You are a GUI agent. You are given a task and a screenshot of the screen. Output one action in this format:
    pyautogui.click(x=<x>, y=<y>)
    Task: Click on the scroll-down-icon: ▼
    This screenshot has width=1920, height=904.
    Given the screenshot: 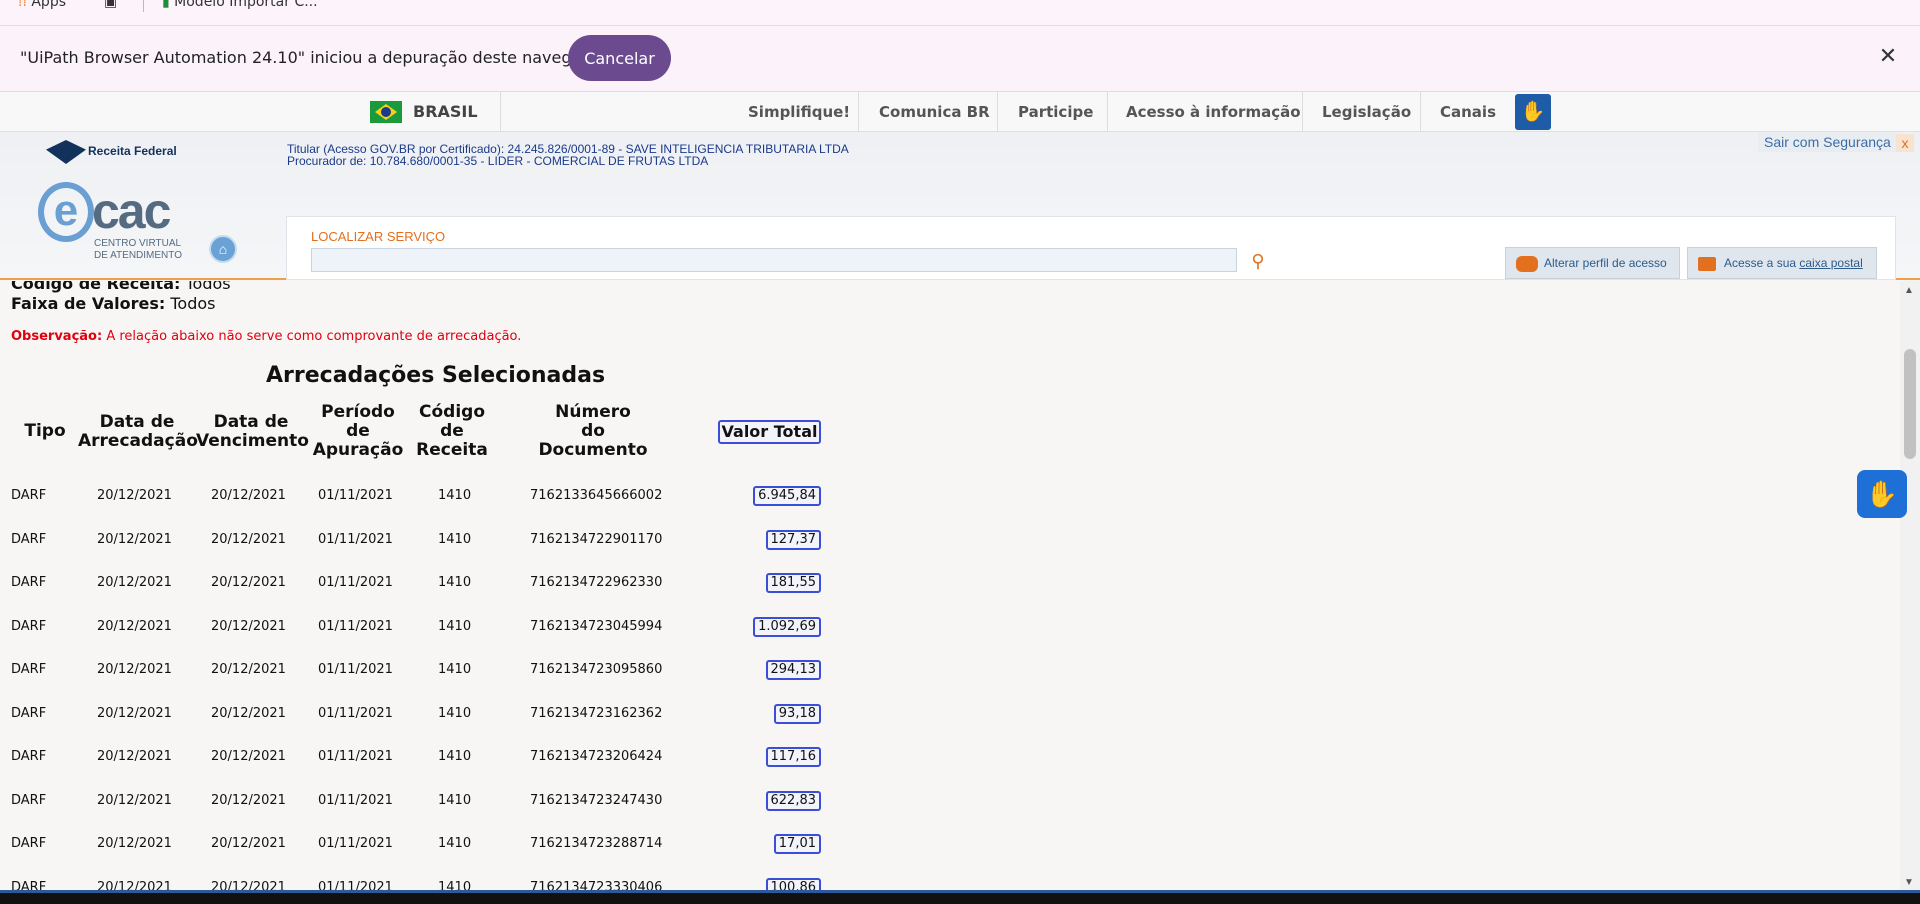 What is the action you would take?
    pyautogui.click(x=1909, y=882)
    